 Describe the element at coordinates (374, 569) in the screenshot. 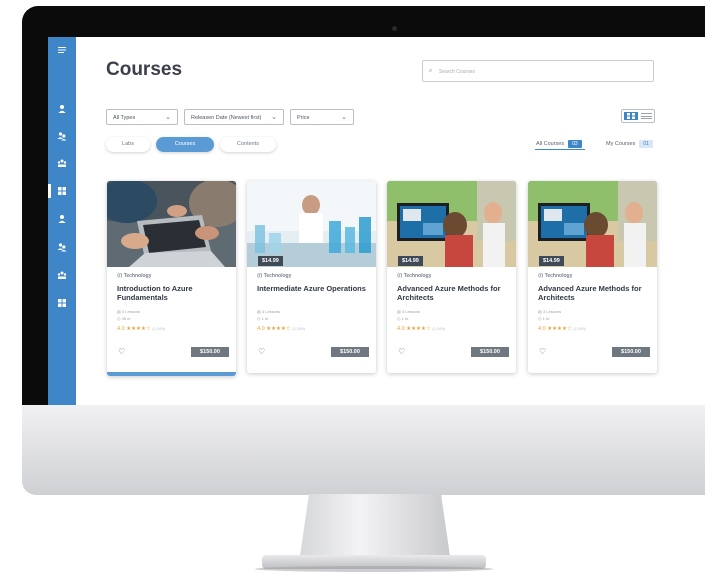

I see `stand-shadow` at that location.